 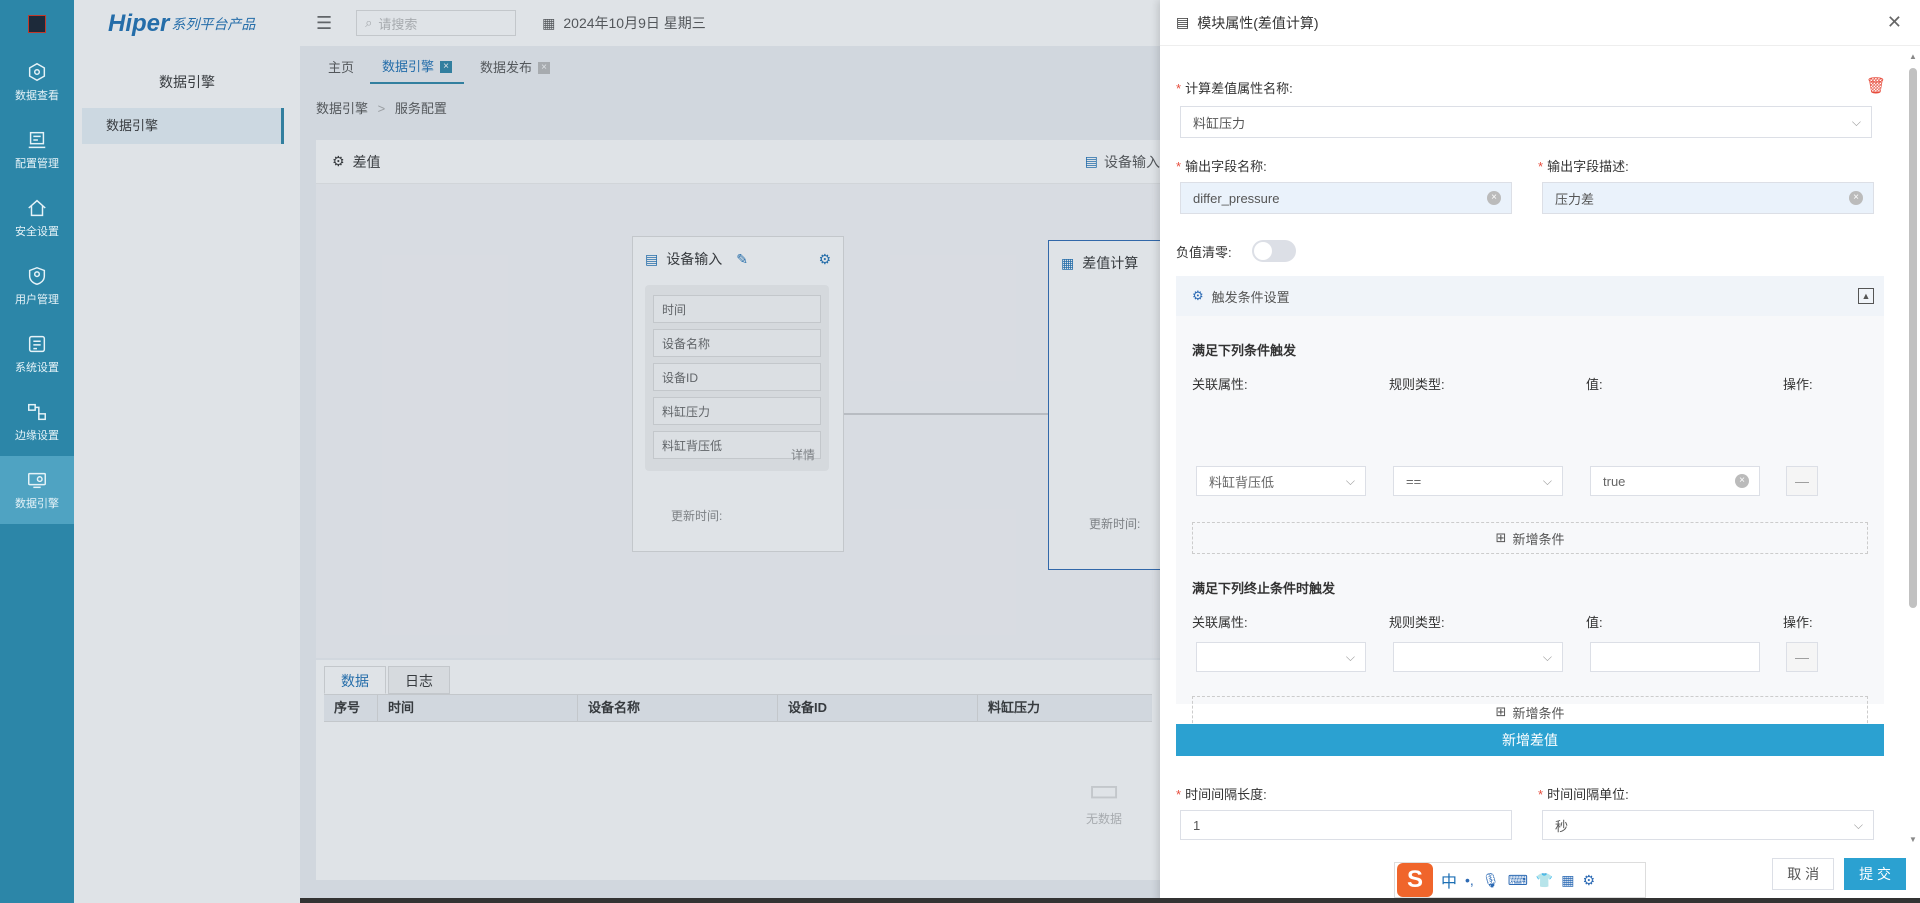 I want to click on skin-icon: 👕, so click(x=1544, y=880).